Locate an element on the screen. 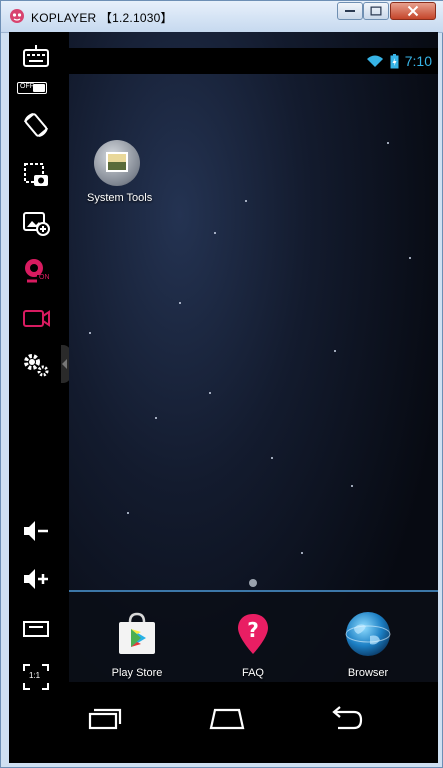 The image size is (443, 768). menu-button is located at coordinates (36, 629).